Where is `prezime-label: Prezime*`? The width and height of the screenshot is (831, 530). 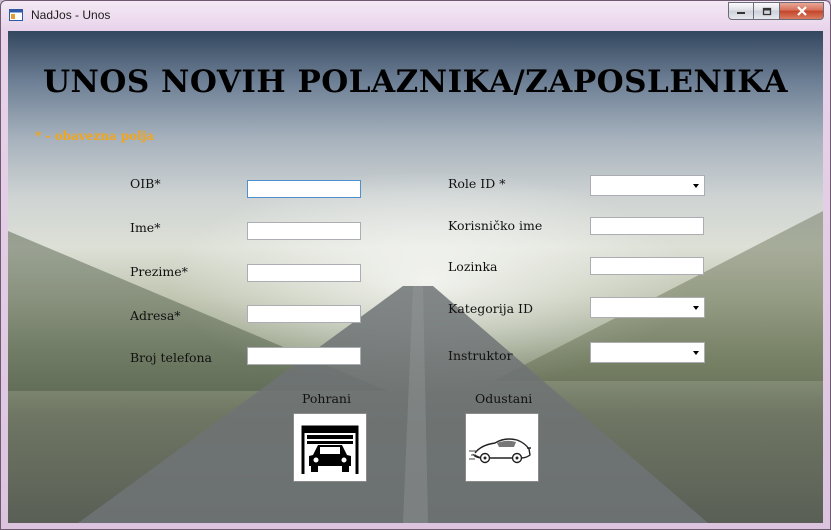
prezime-label: Prezime* is located at coordinates (159, 271).